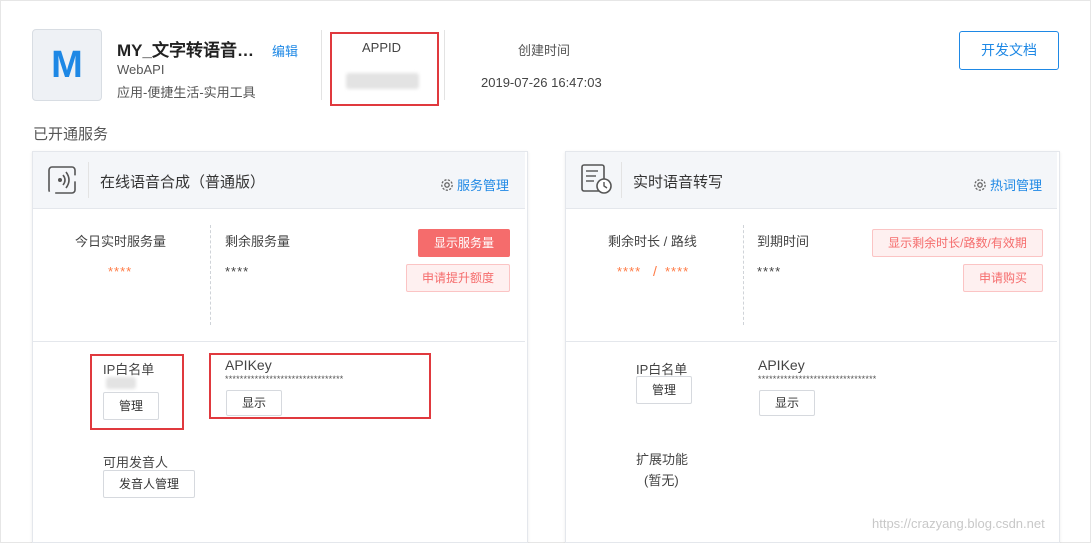 The width and height of the screenshot is (1091, 543). Describe the element at coordinates (662, 459) in the screenshot. I see `extension-label: 扩展功能` at that location.